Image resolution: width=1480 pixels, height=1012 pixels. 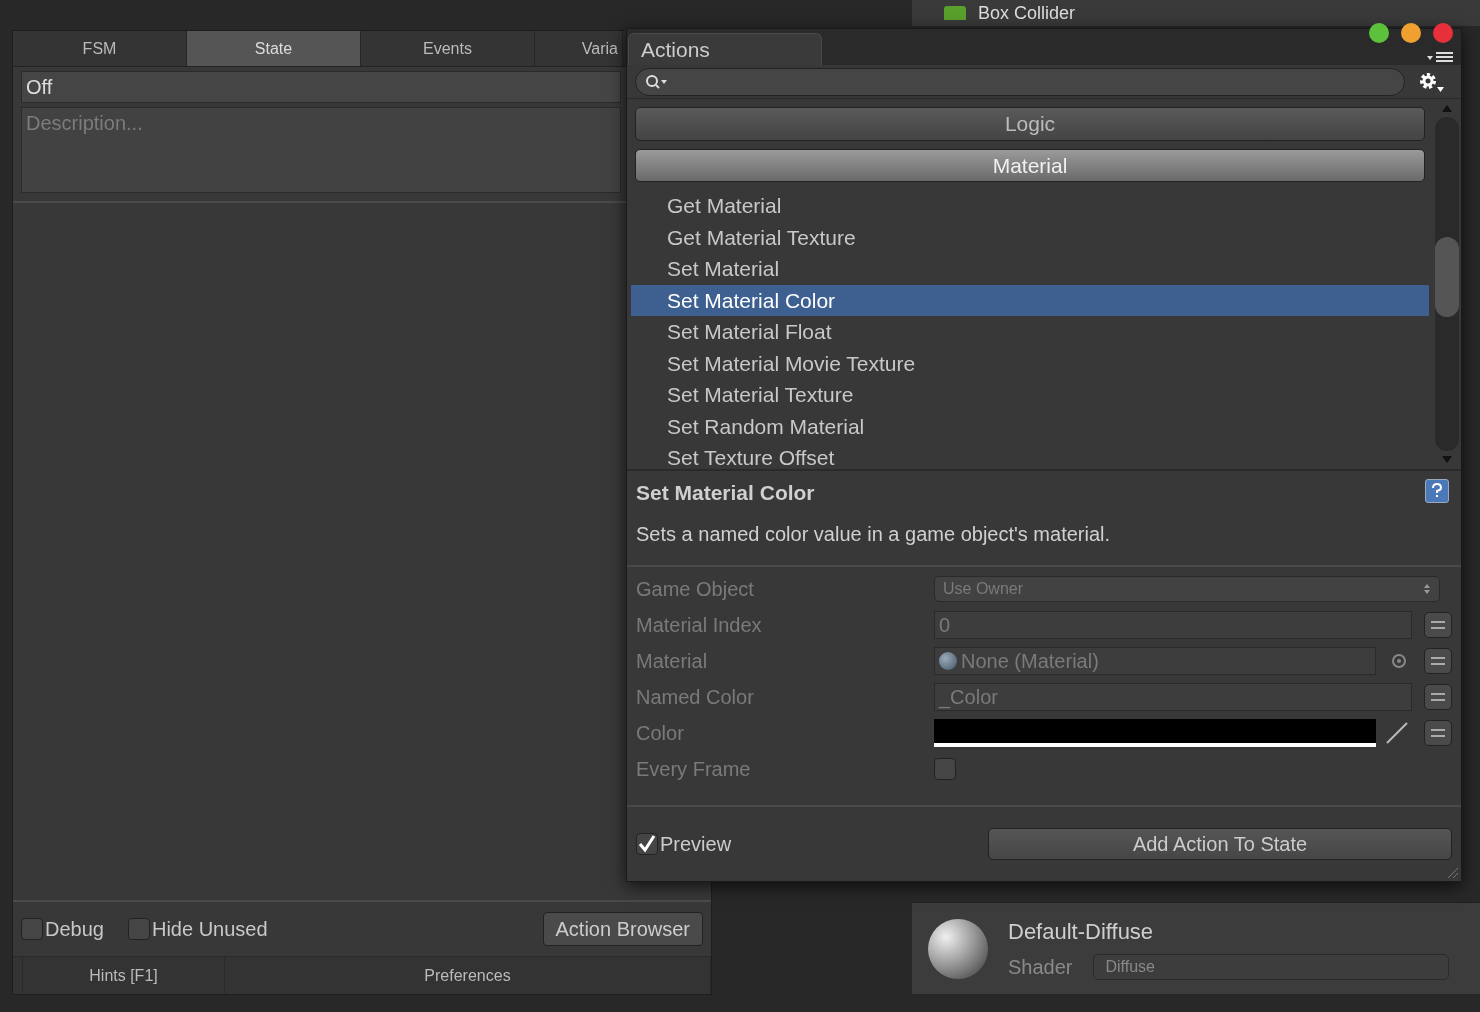 I want to click on action-item: Set Random Material, so click(x=1030, y=426).